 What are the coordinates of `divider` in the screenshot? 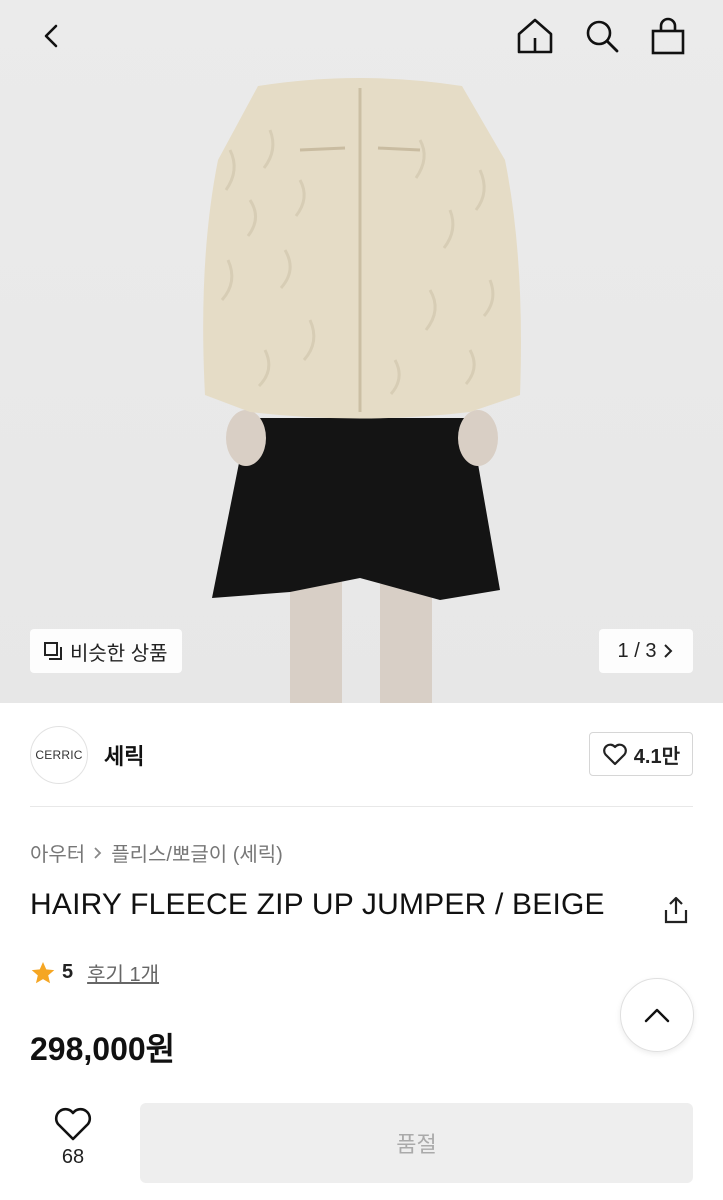 It's located at (361, 806).